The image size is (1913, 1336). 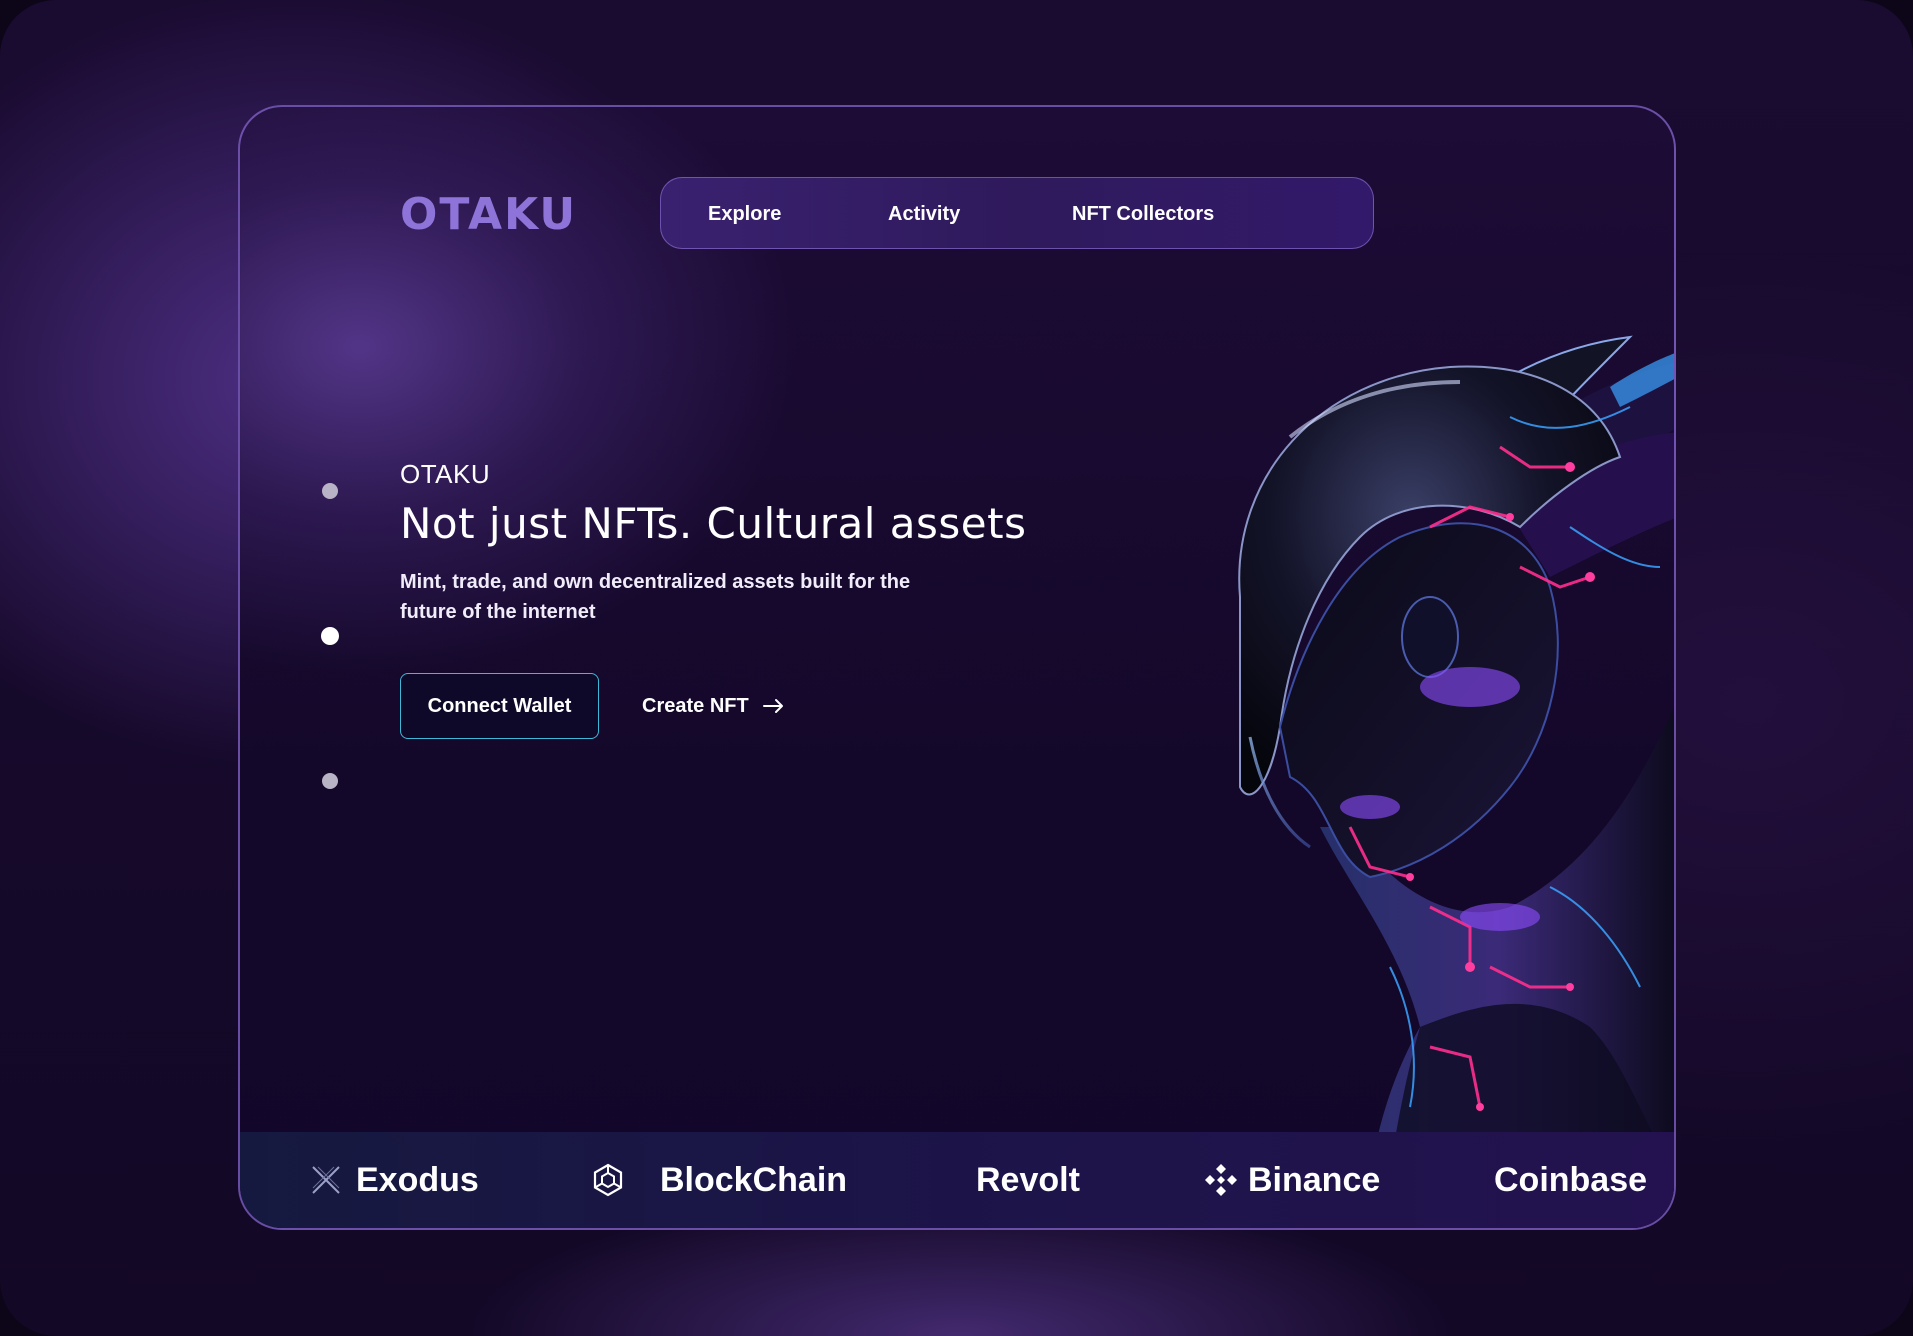 I want to click on partner-label: Coinbase, so click(x=1571, y=1179).